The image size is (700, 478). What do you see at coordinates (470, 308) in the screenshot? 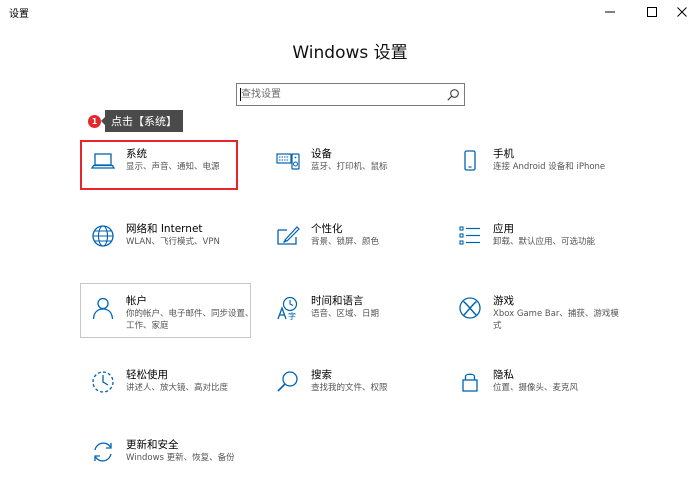
I see `xbox-icon` at bounding box center [470, 308].